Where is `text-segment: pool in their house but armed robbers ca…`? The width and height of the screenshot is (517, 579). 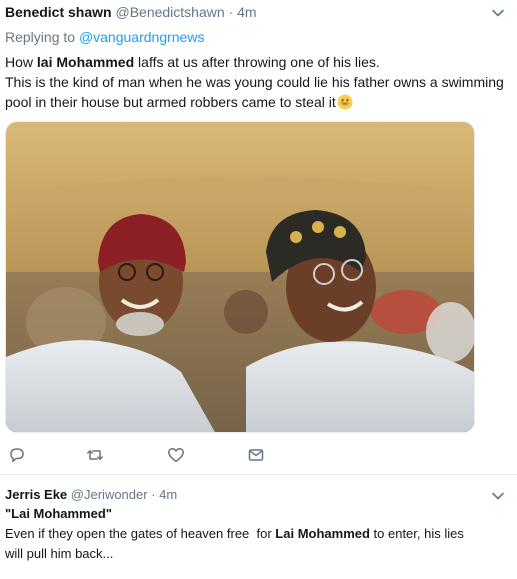
text-segment: pool in their house but armed robbers ca… is located at coordinates (170, 102).